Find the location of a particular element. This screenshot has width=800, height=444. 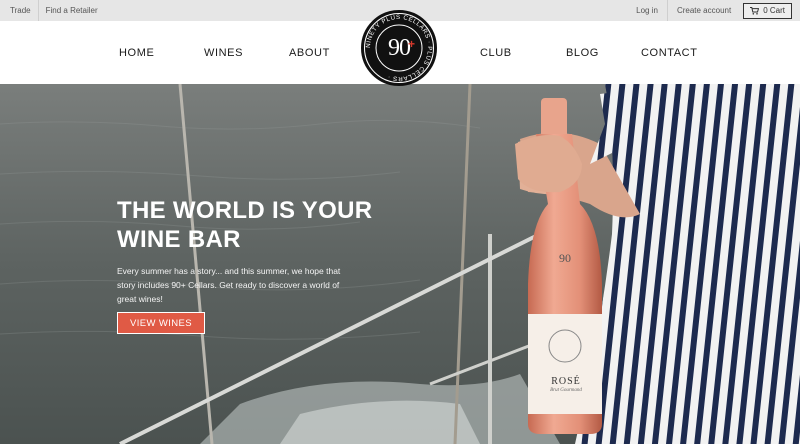

hero-title-line2: WINE BAR is located at coordinates (179, 239).